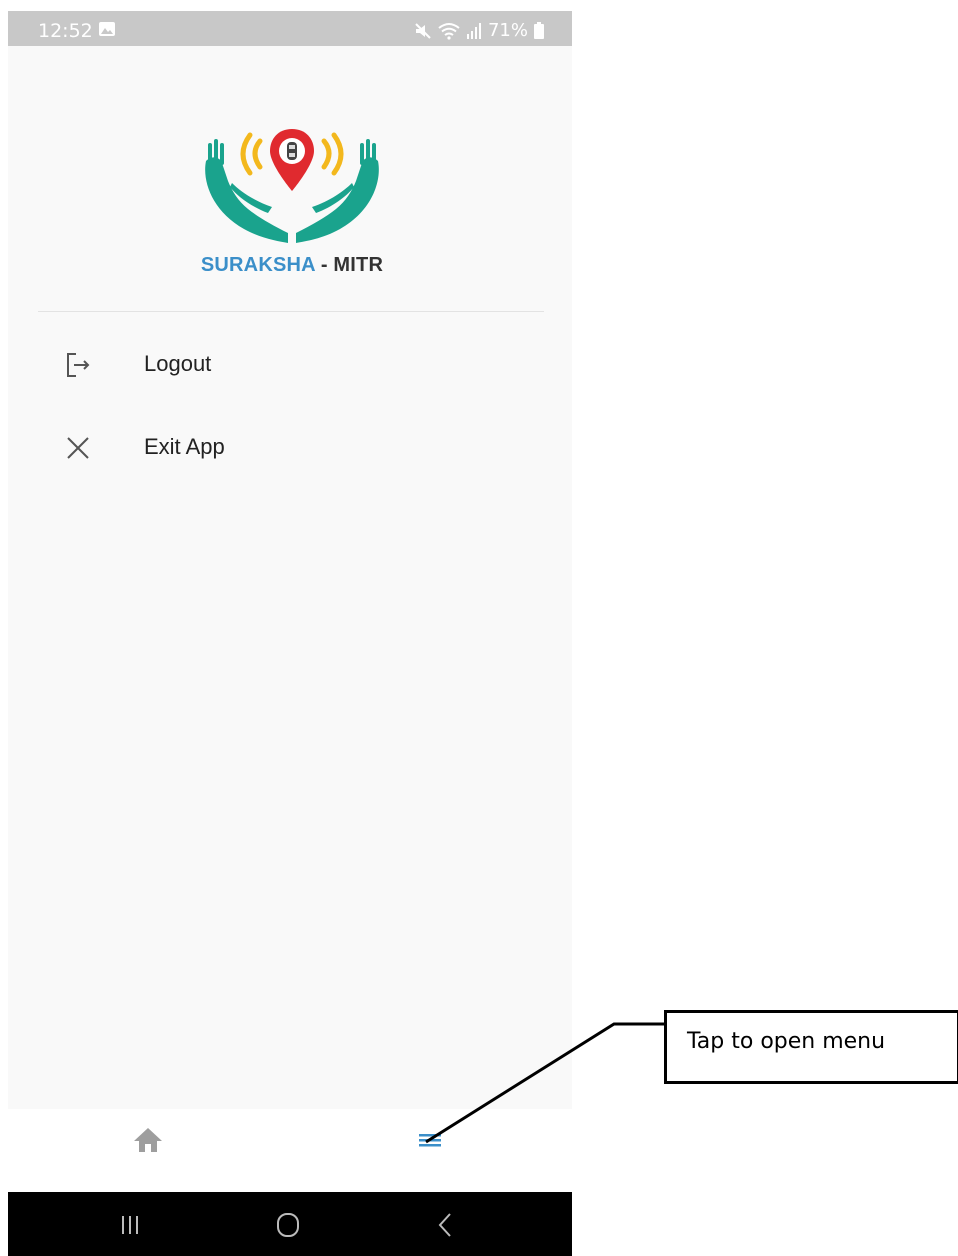 The width and height of the screenshot is (958, 1256). What do you see at coordinates (290, 1150) in the screenshot?
I see `bottom-navigation` at bounding box center [290, 1150].